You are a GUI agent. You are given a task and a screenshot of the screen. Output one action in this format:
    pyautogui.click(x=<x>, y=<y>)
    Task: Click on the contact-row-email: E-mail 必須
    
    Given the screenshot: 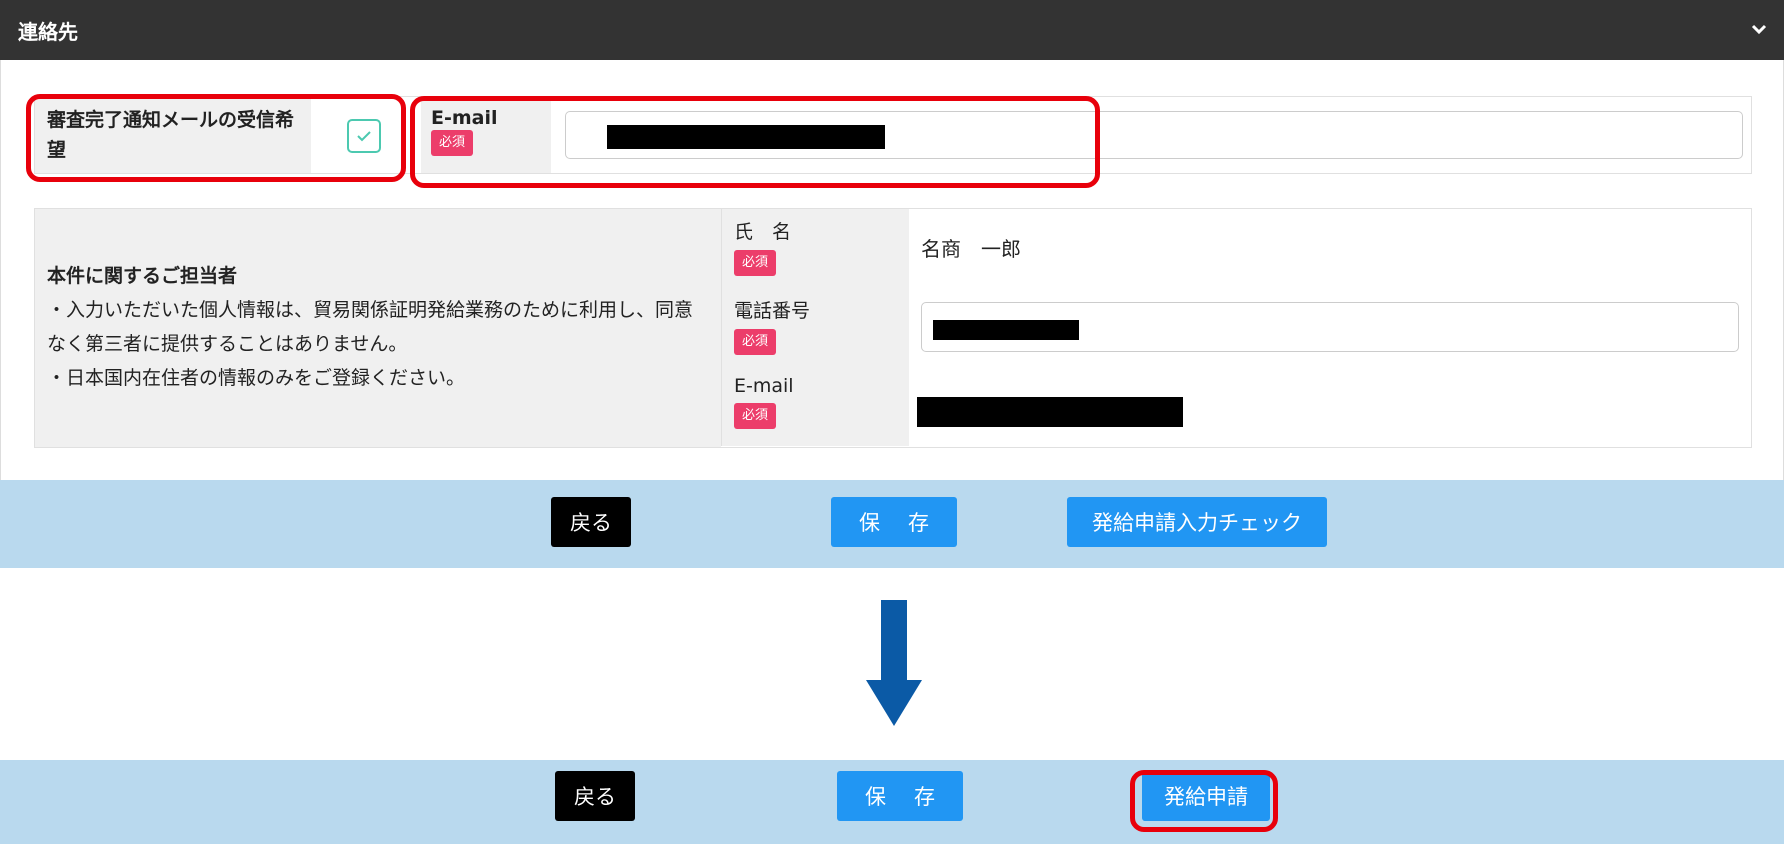 What is the action you would take?
    pyautogui.click(x=1236, y=406)
    